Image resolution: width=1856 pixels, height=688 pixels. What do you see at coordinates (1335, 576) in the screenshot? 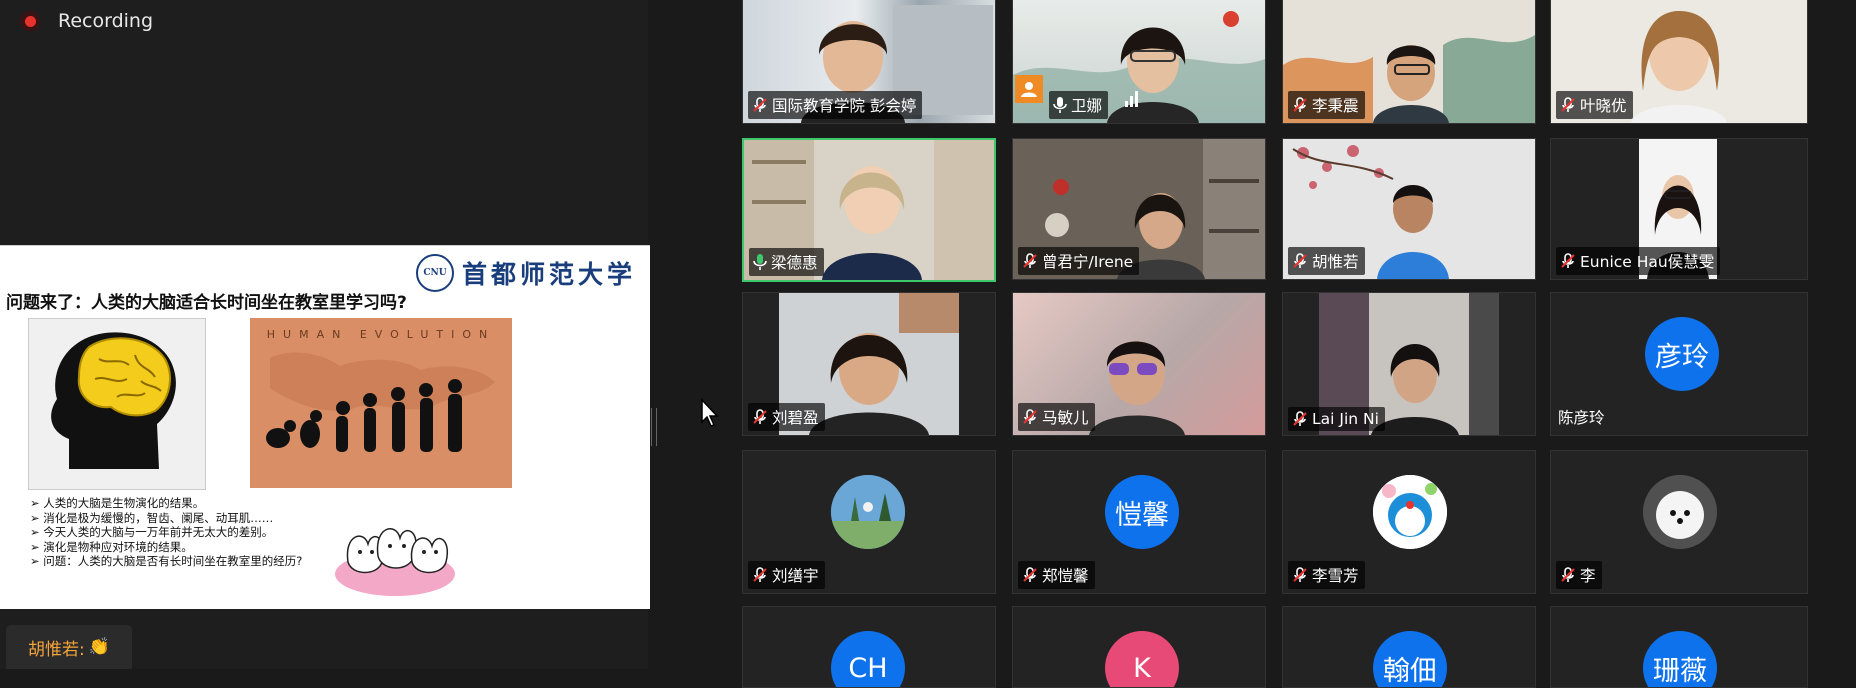
I see `participant-name: 李雪芳` at bounding box center [1335, 576].